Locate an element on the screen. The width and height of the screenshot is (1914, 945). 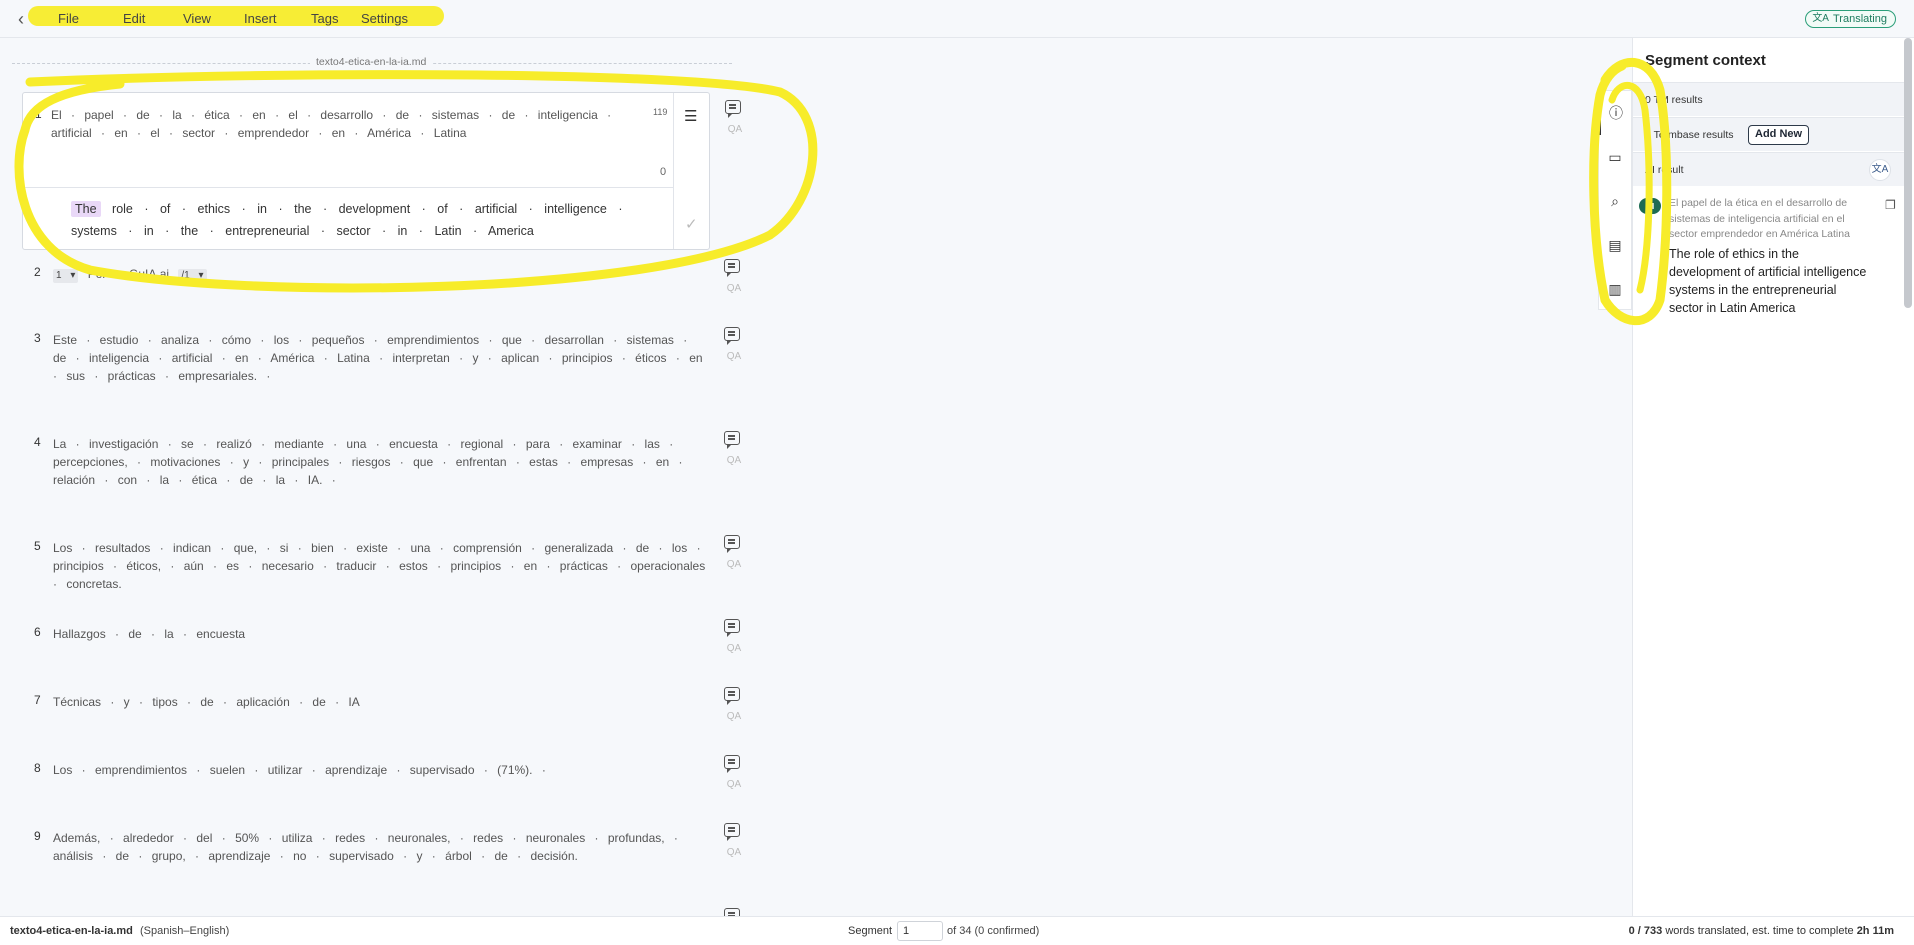
target-first-word: The is located at coordinates (86, 209).